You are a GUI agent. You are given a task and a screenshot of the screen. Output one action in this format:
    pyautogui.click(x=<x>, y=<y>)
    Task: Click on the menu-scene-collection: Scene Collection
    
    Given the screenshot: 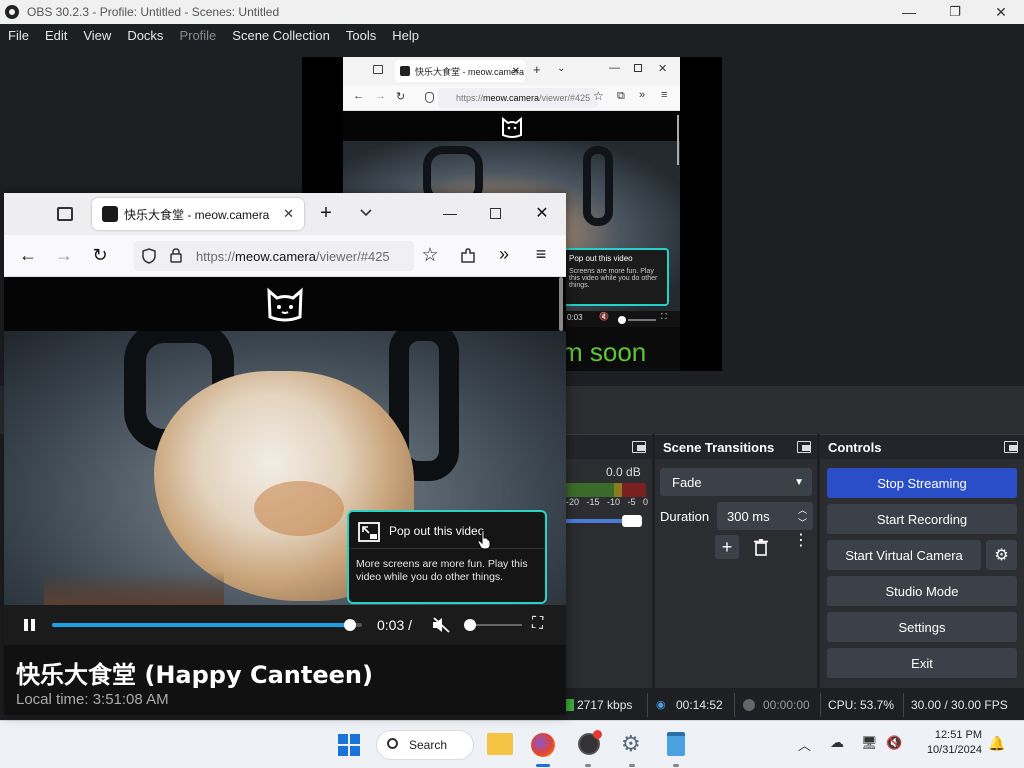 What is the action you would take?
    pyautogui.click(x=281, y=35)
    